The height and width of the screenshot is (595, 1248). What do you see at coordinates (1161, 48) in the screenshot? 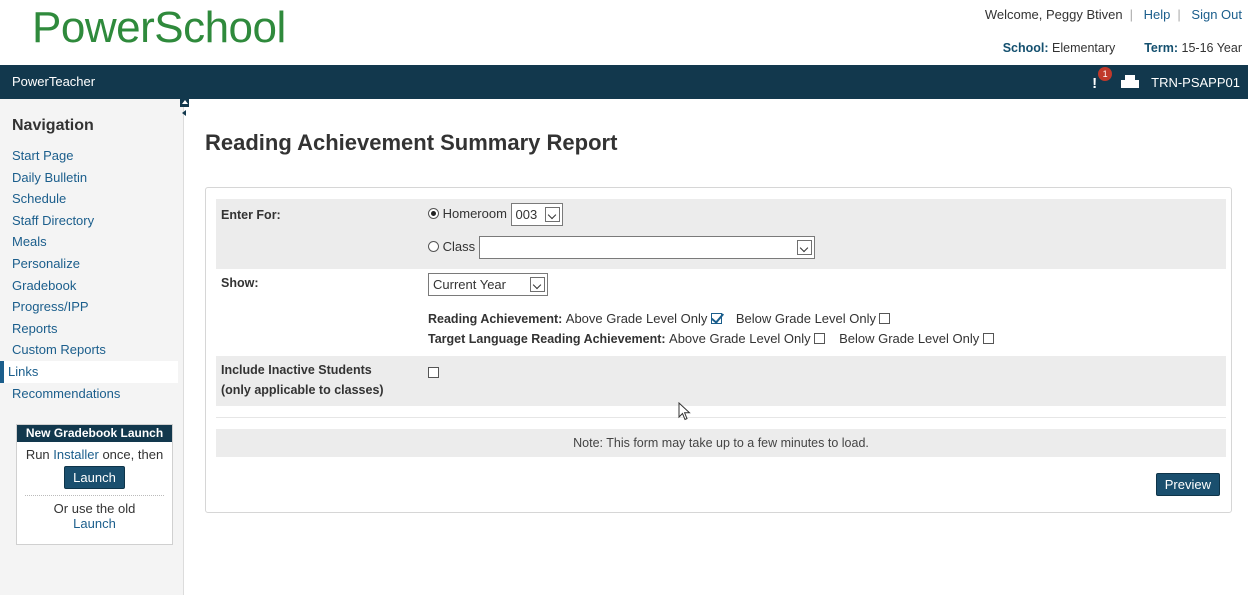
I see `term-label: Term:` at bounding box center [1161, 48].